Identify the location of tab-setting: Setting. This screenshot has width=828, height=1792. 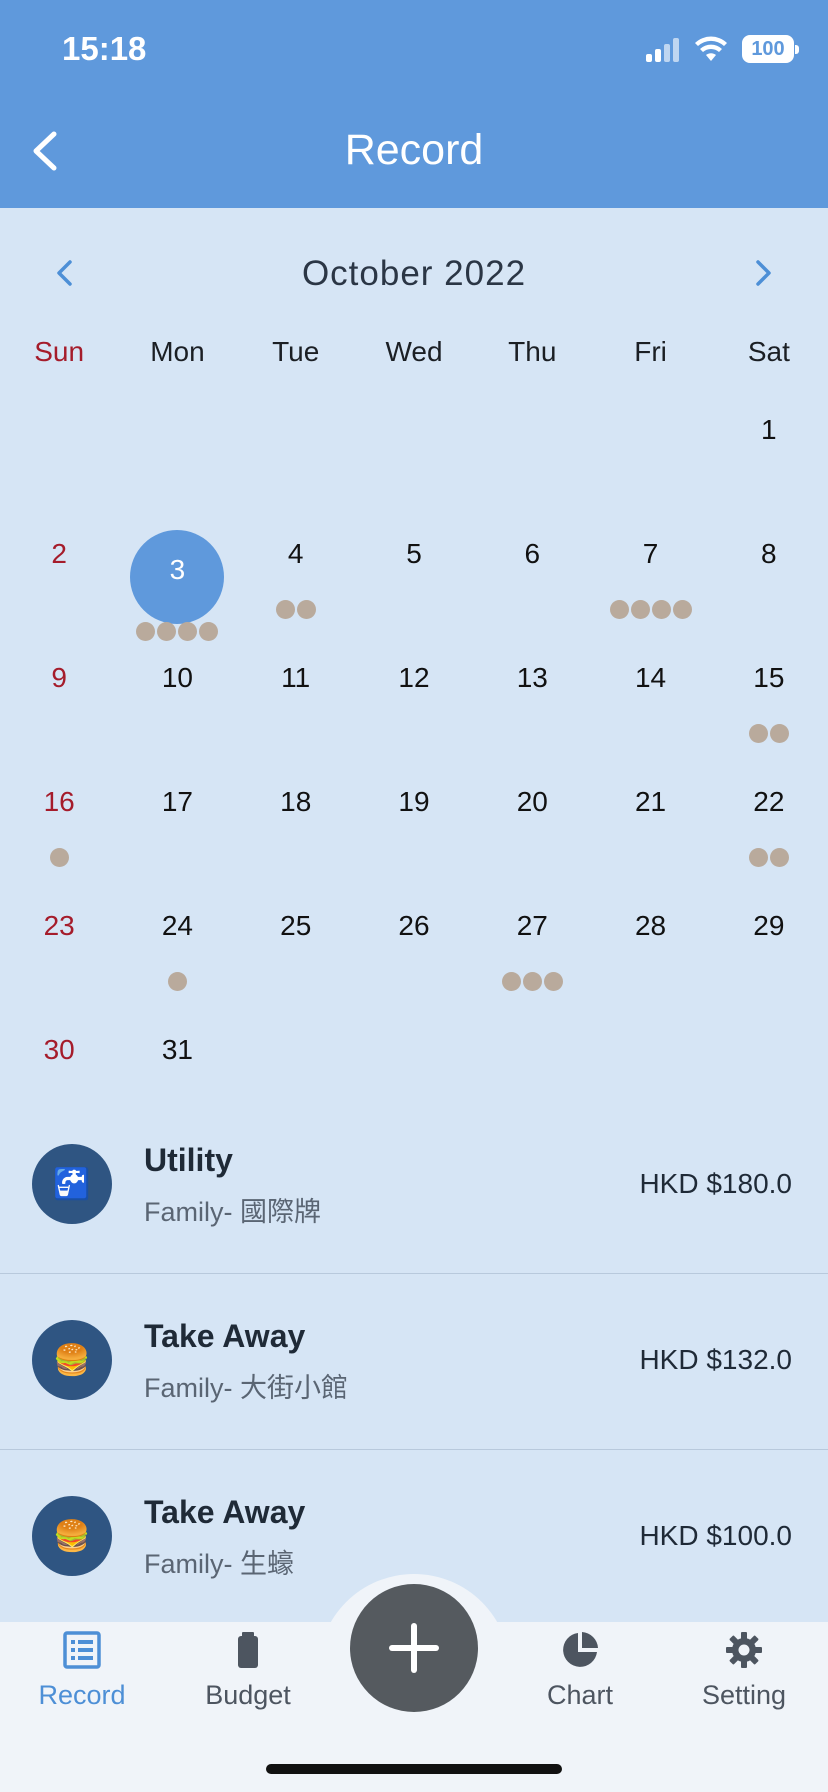
(744, 1675).